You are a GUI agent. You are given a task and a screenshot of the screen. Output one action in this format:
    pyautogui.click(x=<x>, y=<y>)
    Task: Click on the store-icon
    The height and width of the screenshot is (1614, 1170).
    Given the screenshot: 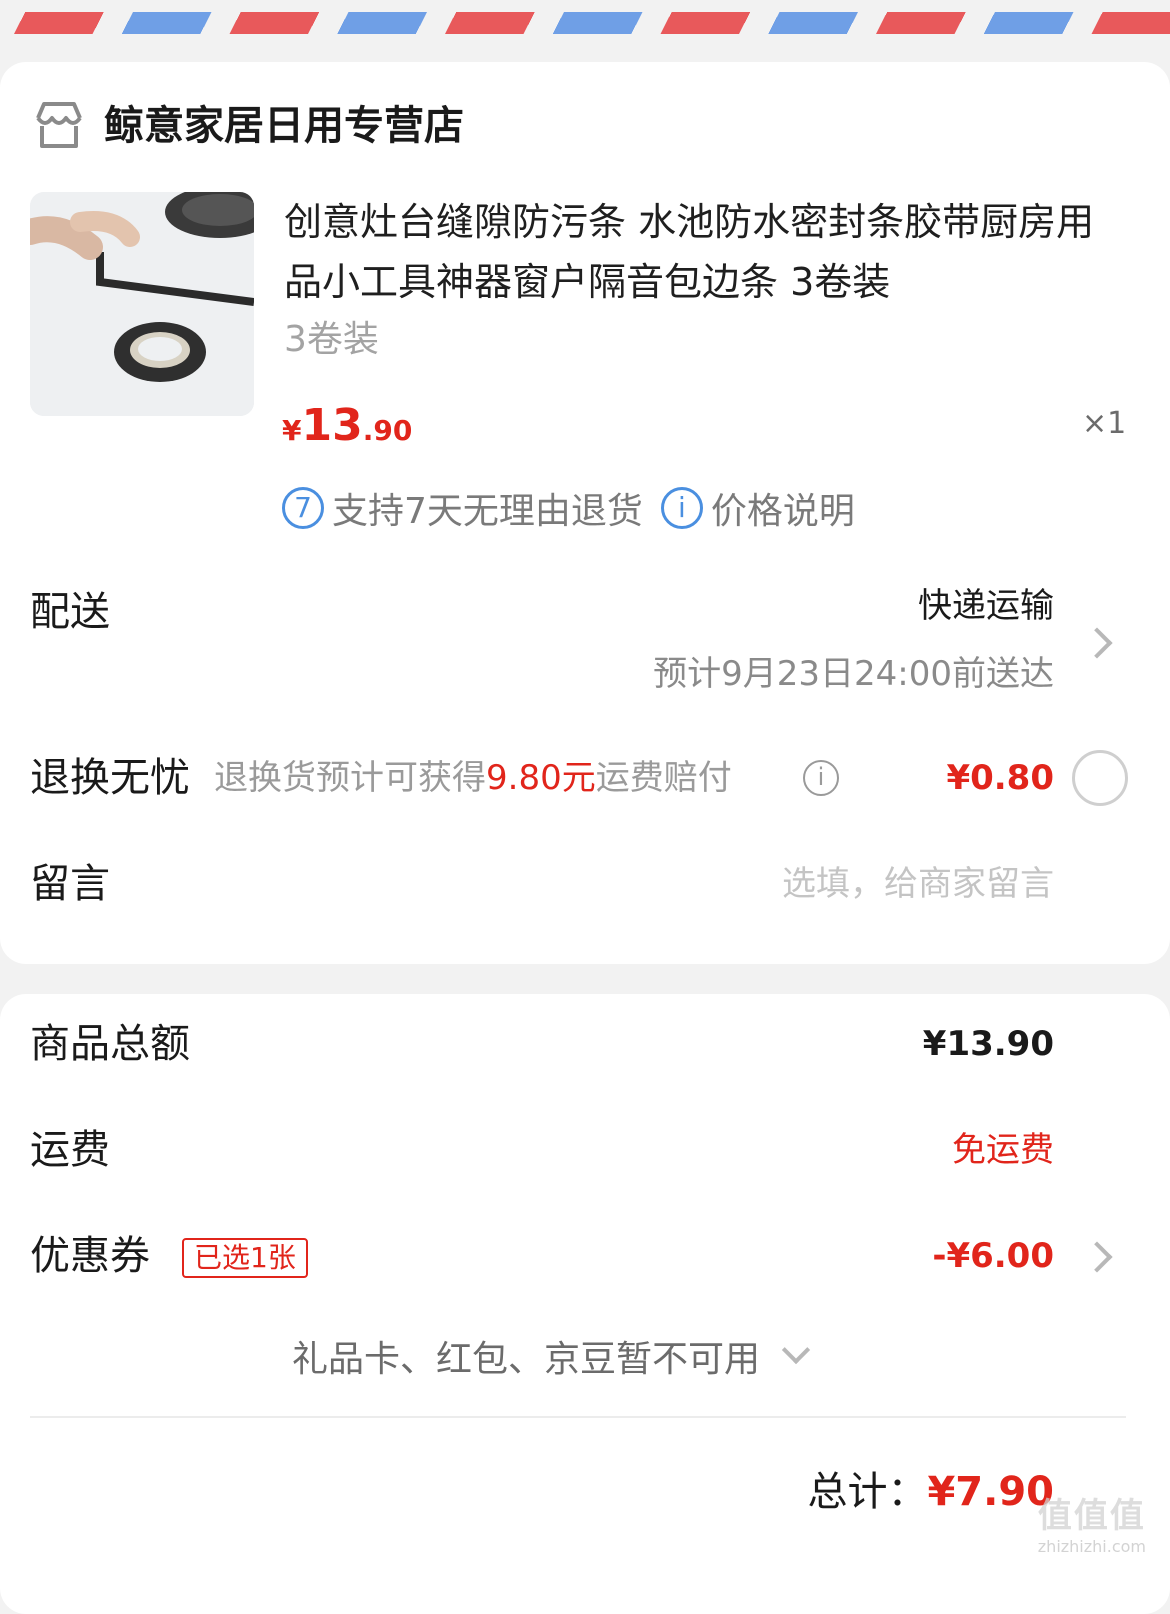 What is the action you would take?
    pyautogui.click(x=59, y=125)
    